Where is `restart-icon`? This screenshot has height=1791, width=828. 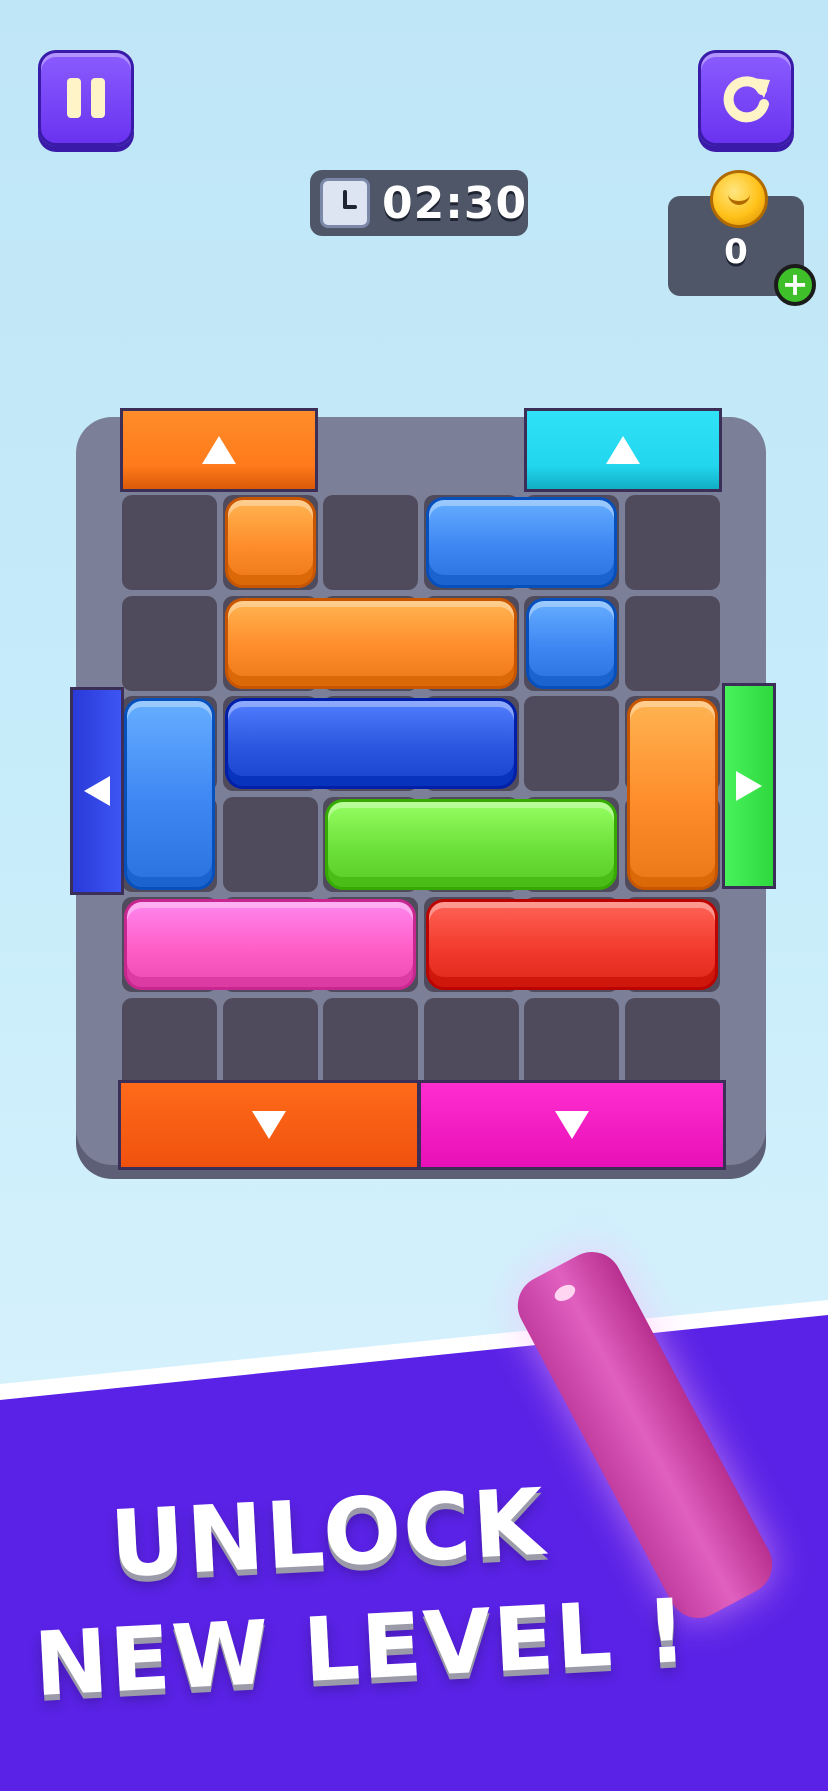 restart-icon is located at coordinates (746, 99).